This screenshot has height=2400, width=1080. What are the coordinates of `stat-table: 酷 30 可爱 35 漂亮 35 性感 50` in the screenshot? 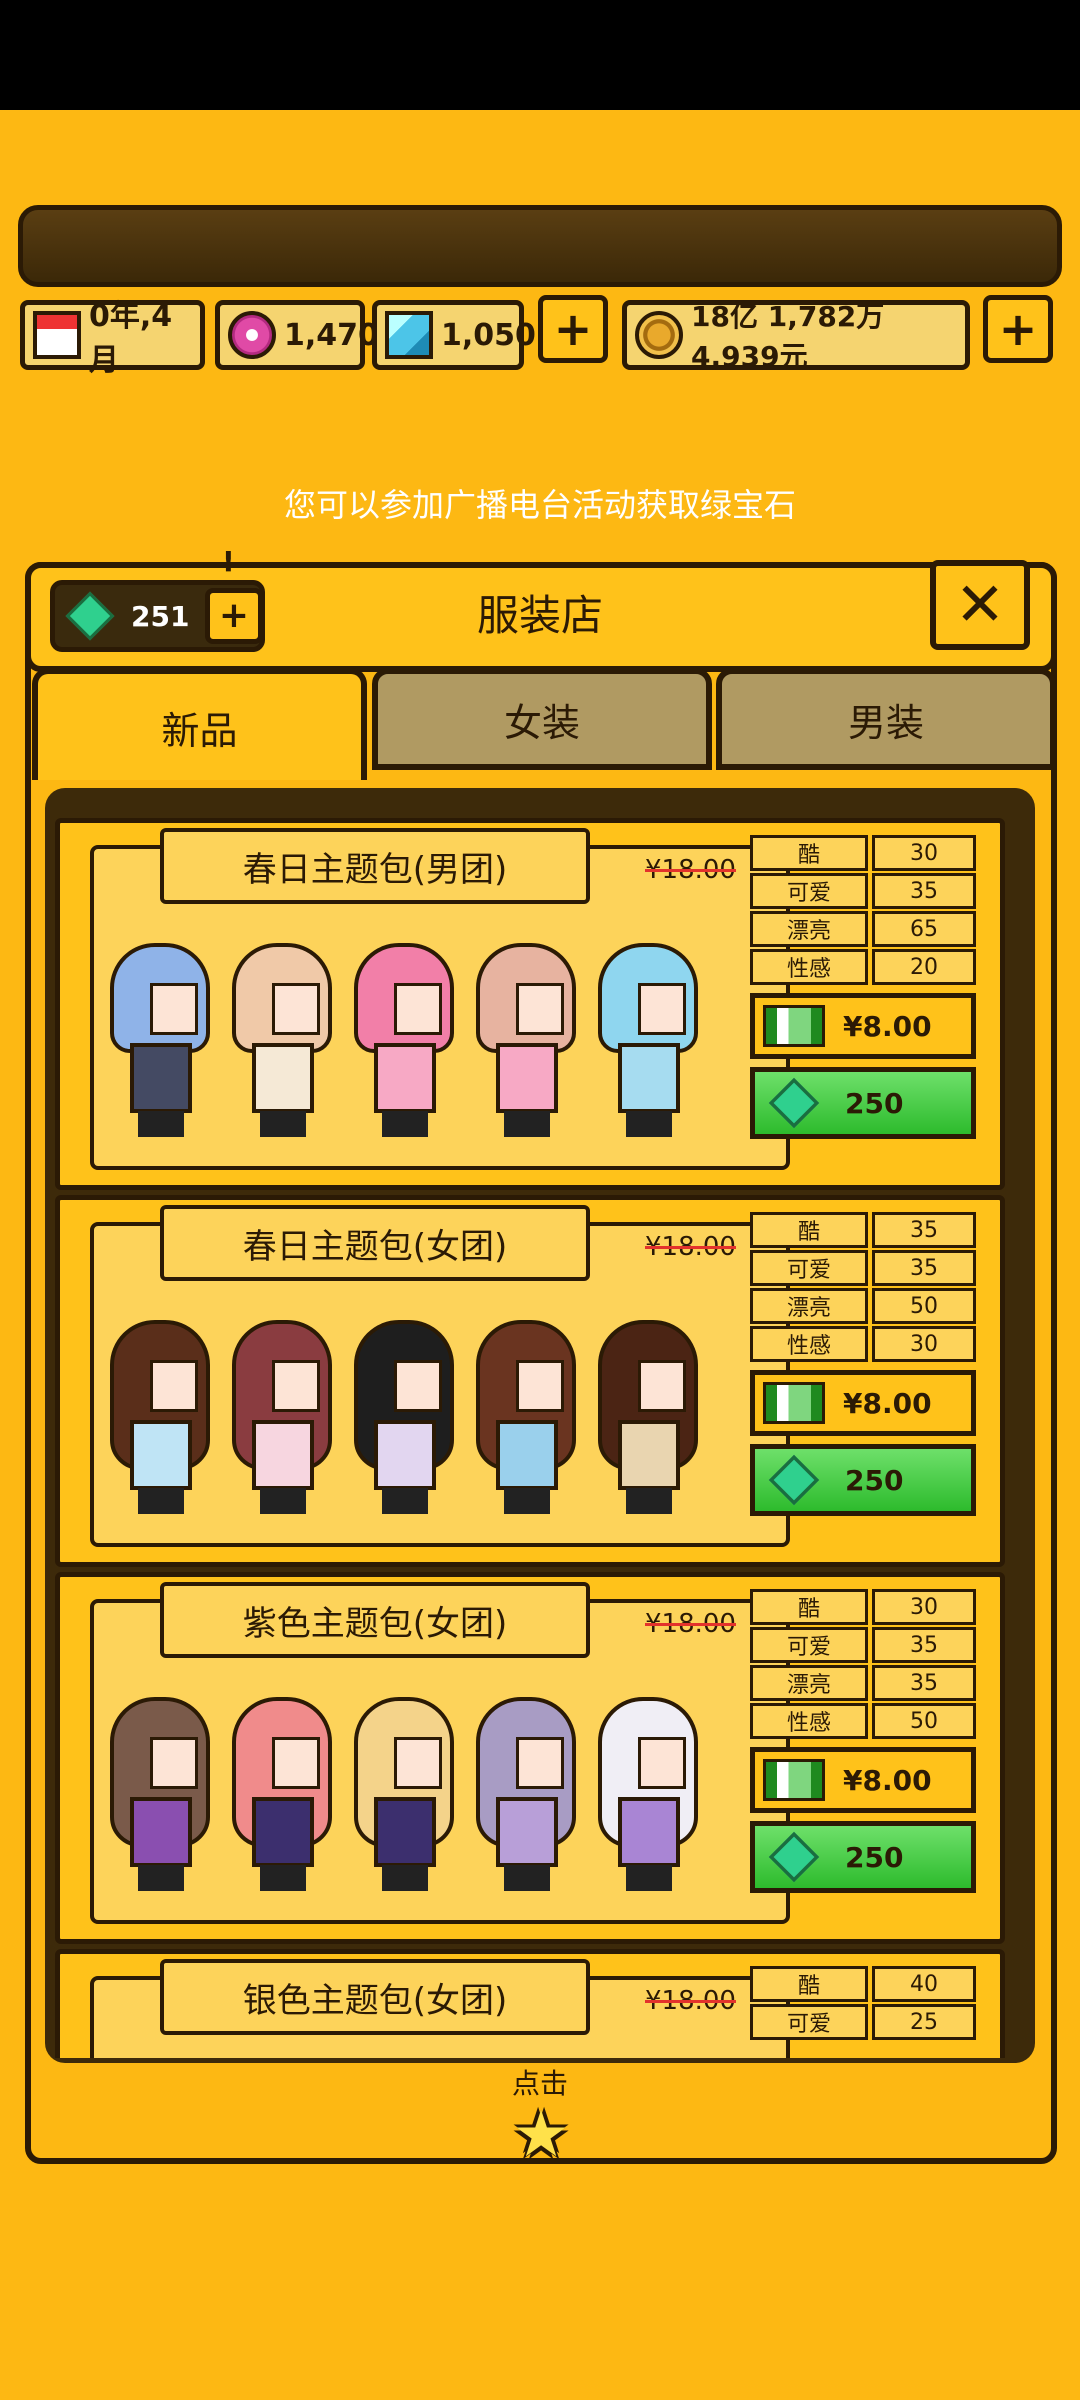 It's located at (863, 1665).